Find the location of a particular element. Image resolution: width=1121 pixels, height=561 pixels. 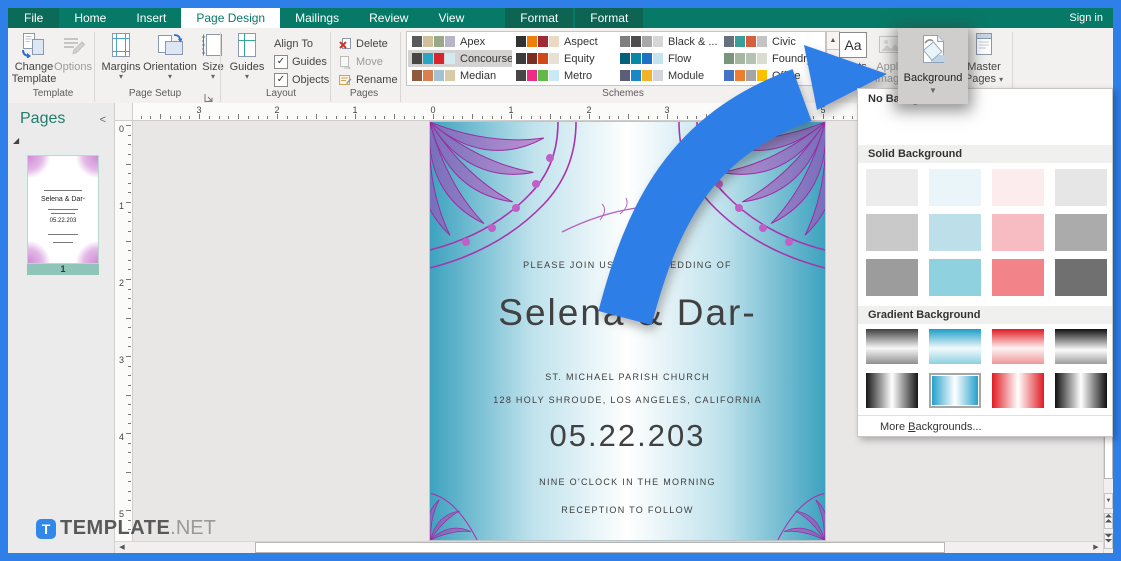

rename-page-button: Rename is located at coordinates (368, 80).